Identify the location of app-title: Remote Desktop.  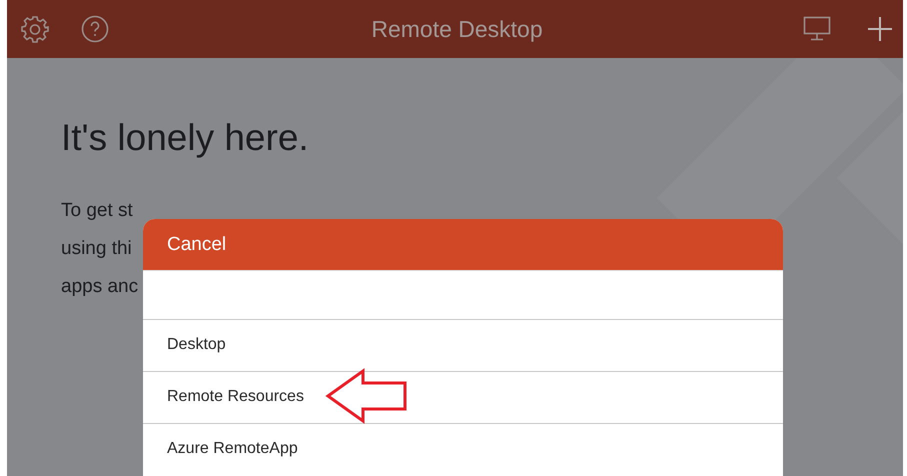
(457, 29).